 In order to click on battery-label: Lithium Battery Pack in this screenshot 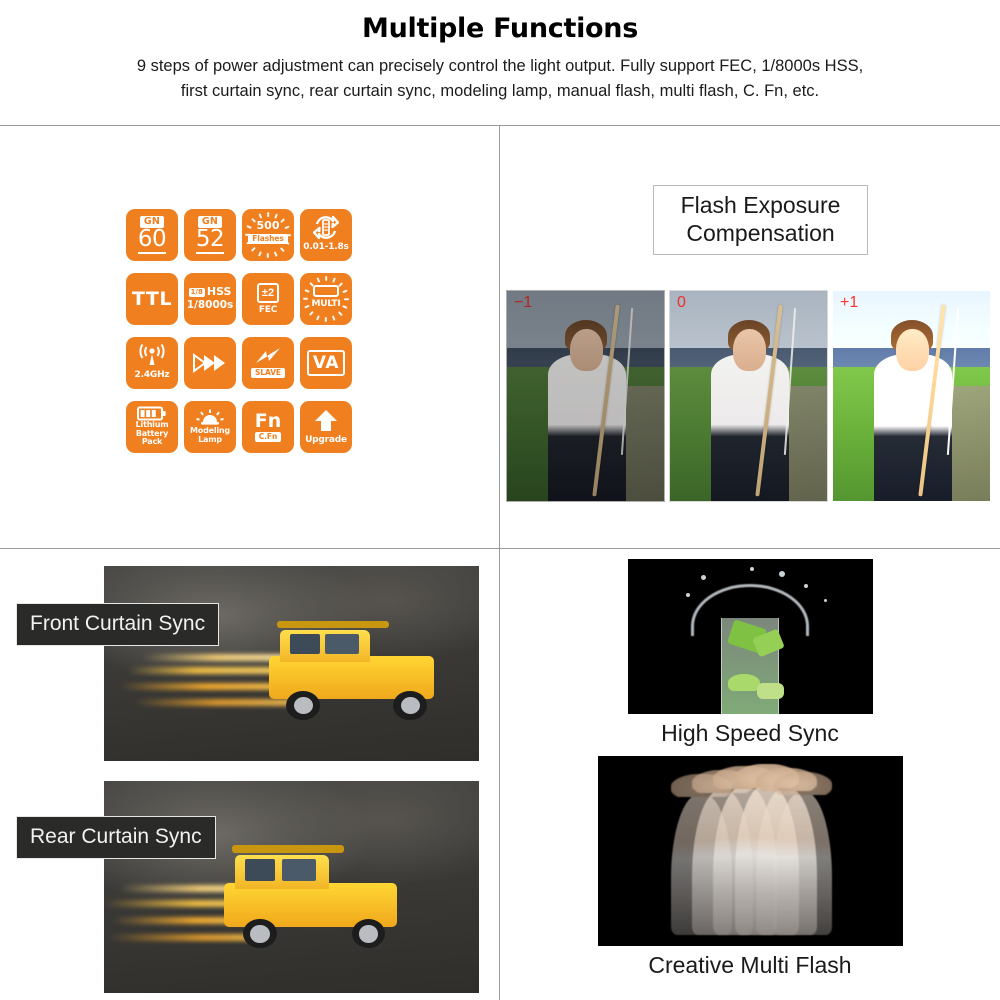, I will do `click(152, 434)`.